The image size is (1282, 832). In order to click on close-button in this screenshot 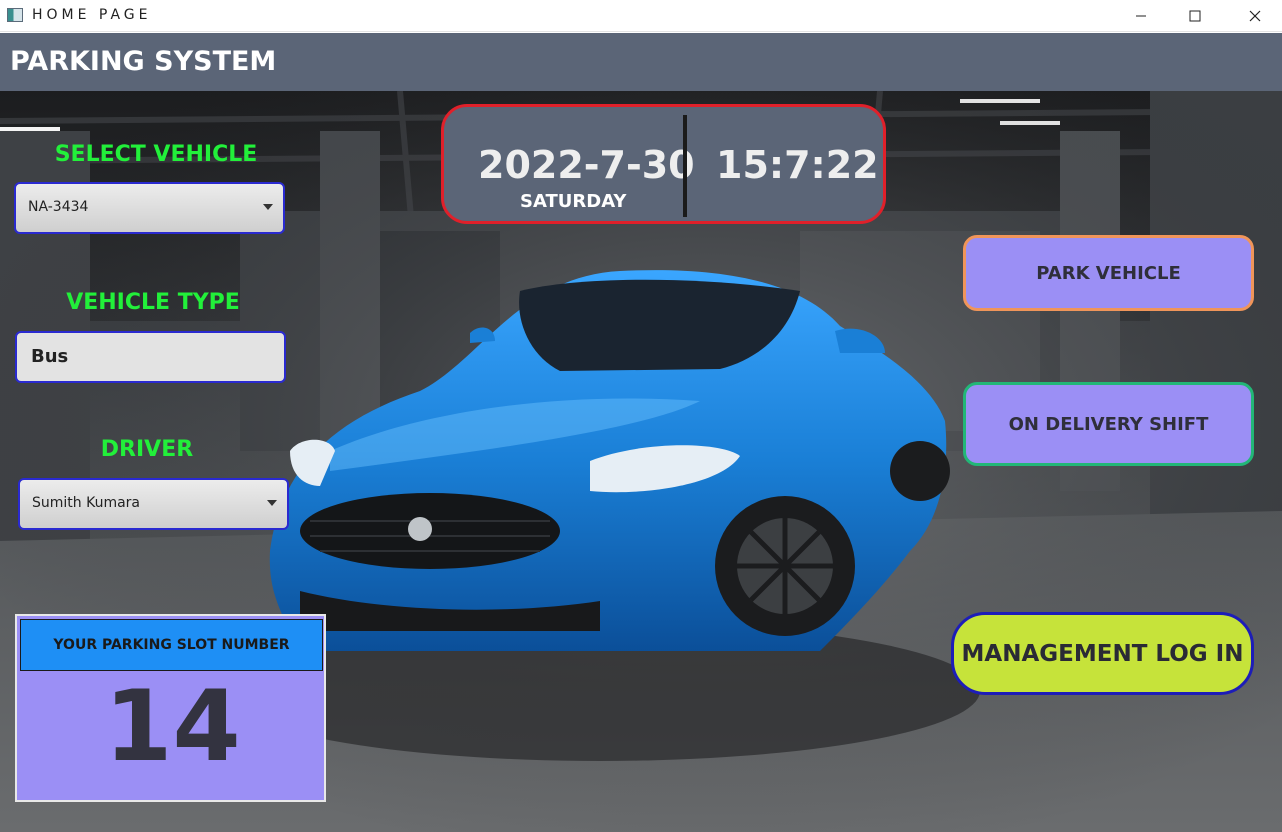, I will do `click(1255, 16)`.